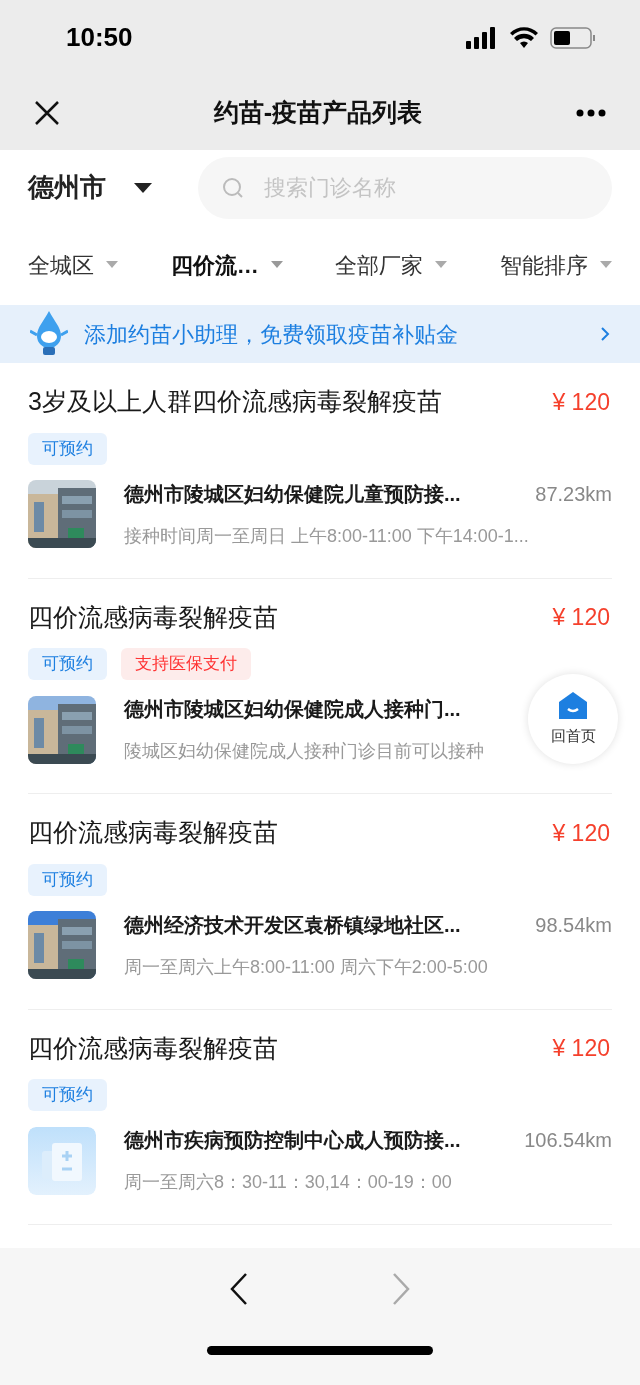 The height and width of the screenshot is (1385, 640). What do you see at coordinates (573, 925) in the screenshot?
I see `distance: 98.54km` at bounding box center [573, 925].